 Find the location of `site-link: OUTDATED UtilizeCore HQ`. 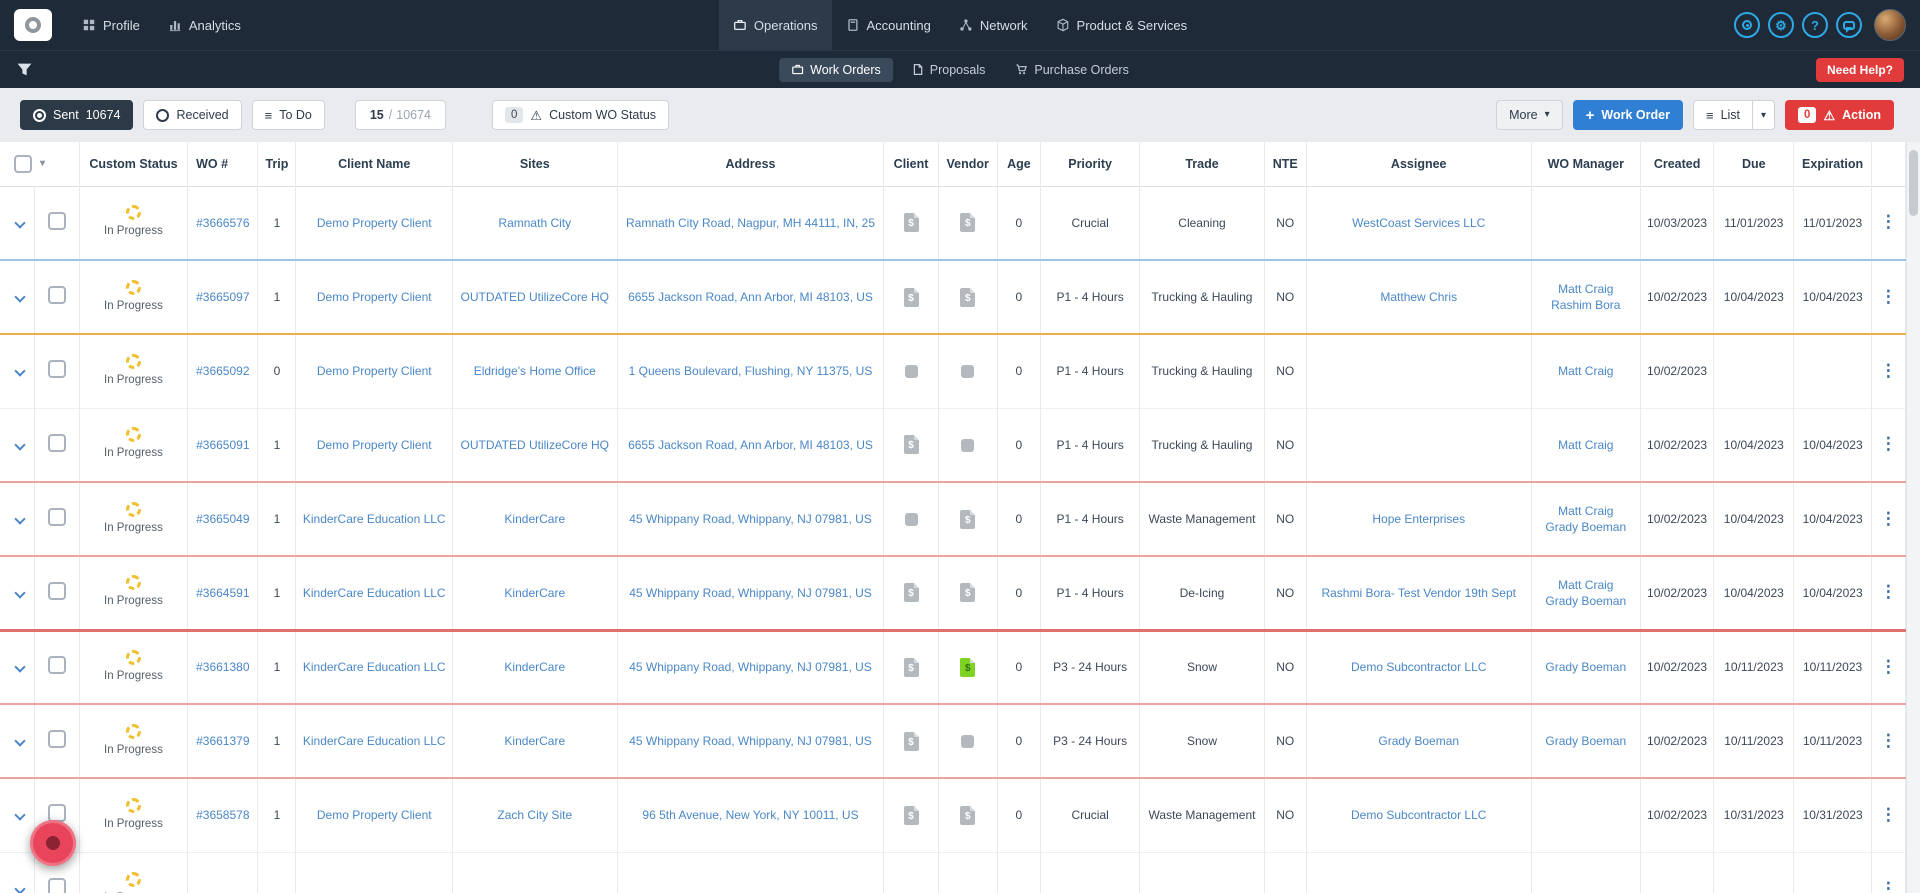

site-link: OUTDATED UtilizeCore HQ is located at coordinates (535, 297).